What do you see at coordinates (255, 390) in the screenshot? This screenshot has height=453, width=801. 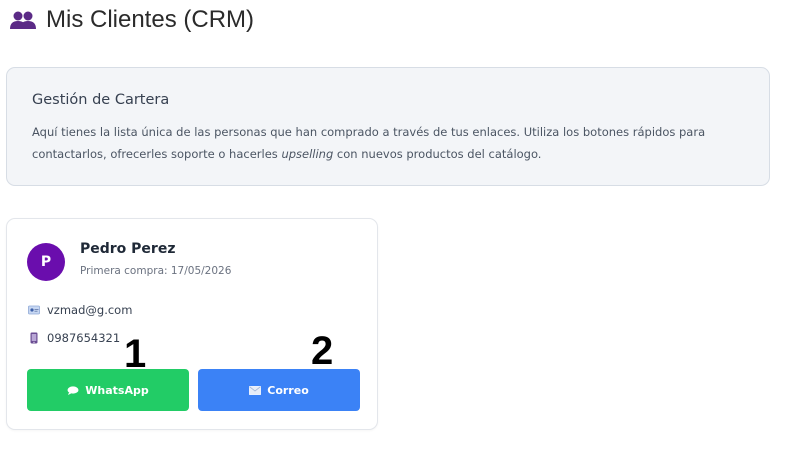 I see `envelope-icon` at bounding box center [255, 390].